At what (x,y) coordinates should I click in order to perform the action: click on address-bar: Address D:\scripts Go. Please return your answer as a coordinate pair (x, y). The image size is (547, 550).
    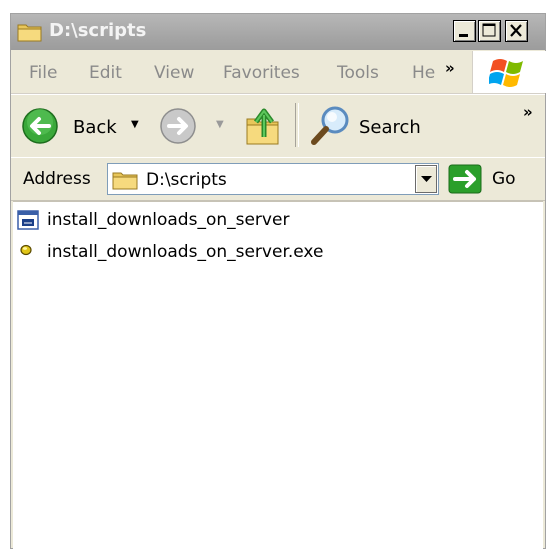
    Looking at the image, I should click on (278, 179).